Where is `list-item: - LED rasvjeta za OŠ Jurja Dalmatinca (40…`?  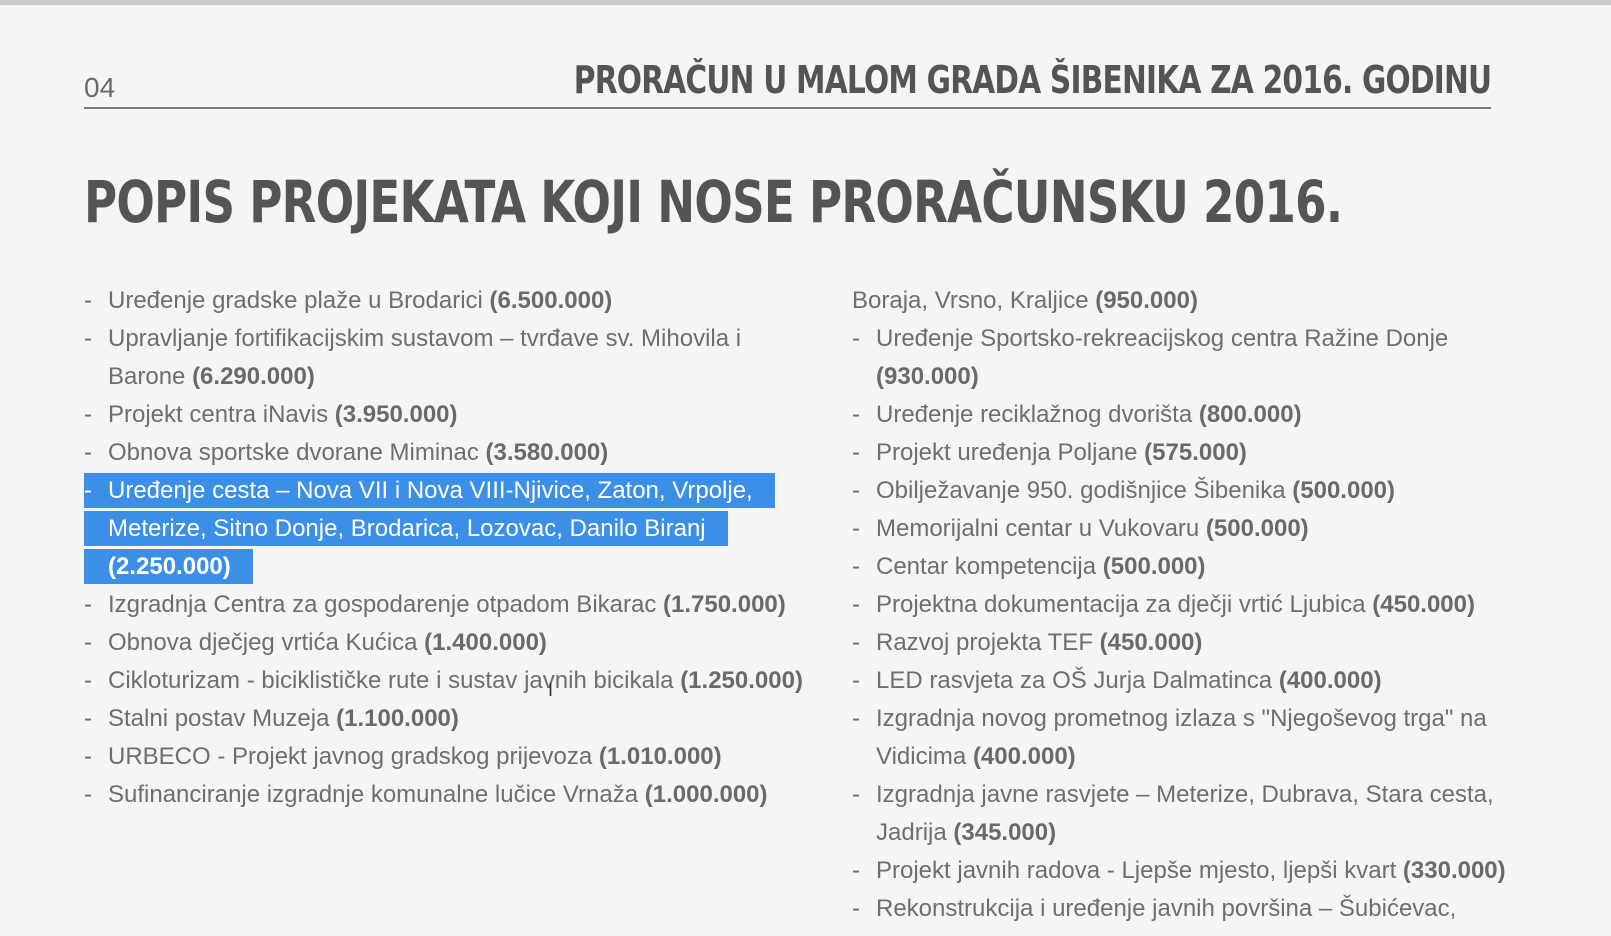 list-item: - LED rasvjeta za OŠ Jurja Dalmatinca (40… is located at coordinates (1202, 681).